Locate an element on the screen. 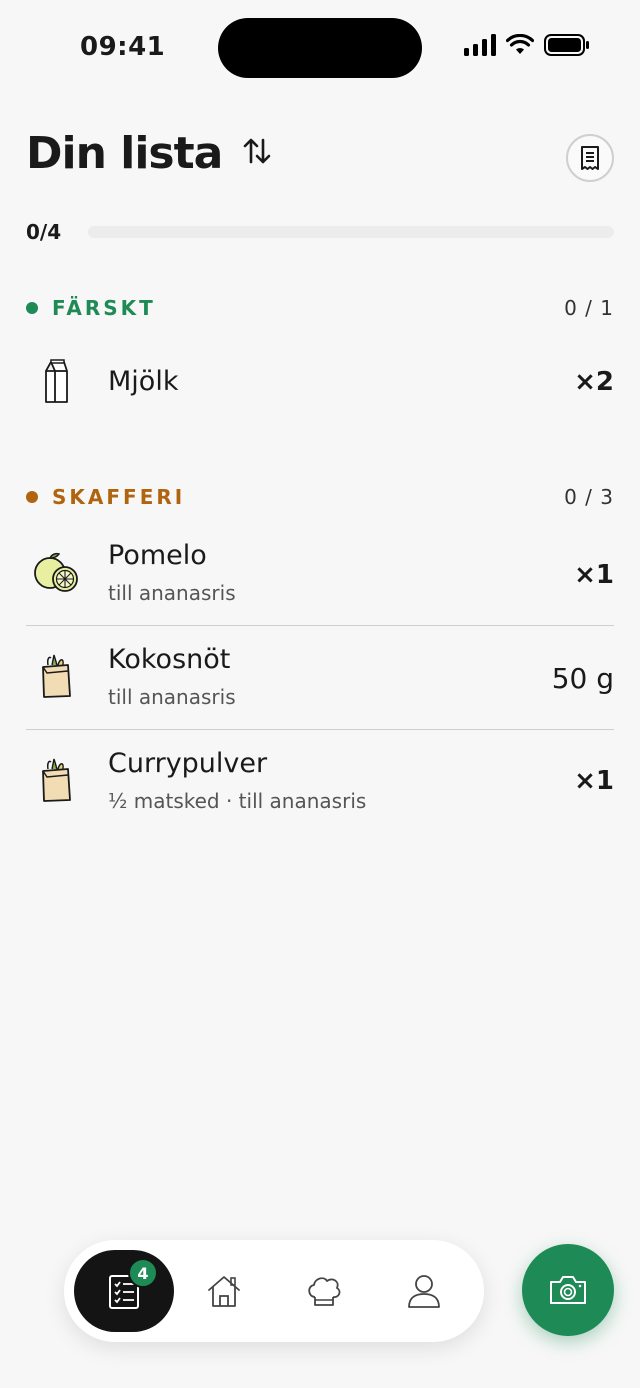  item-name: Pomelo is located at coordinates (157, 555).